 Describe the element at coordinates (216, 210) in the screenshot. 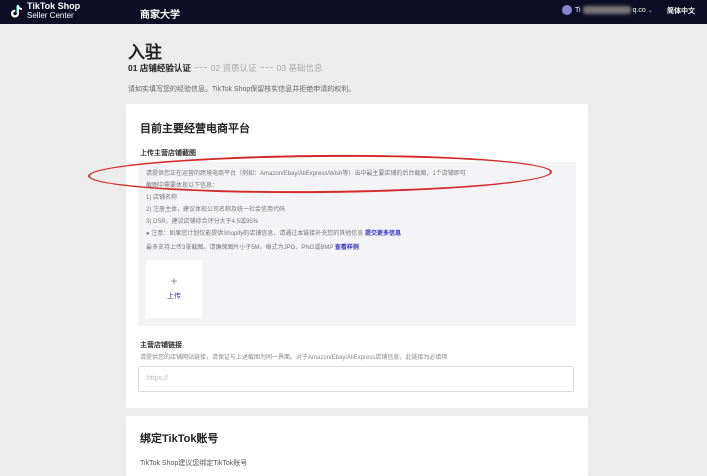

I see `requirement-line: 2) 注册主体，建议体现公司名称及统一社会信用代码` at that location.